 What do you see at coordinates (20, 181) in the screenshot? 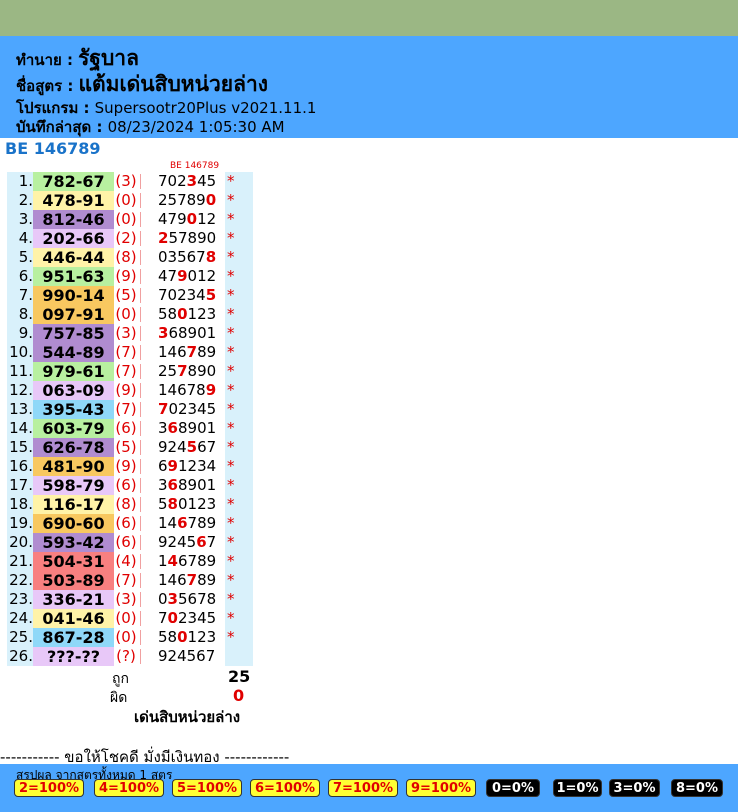
I see `row-number: 1.` at bounding box center [20, 181].